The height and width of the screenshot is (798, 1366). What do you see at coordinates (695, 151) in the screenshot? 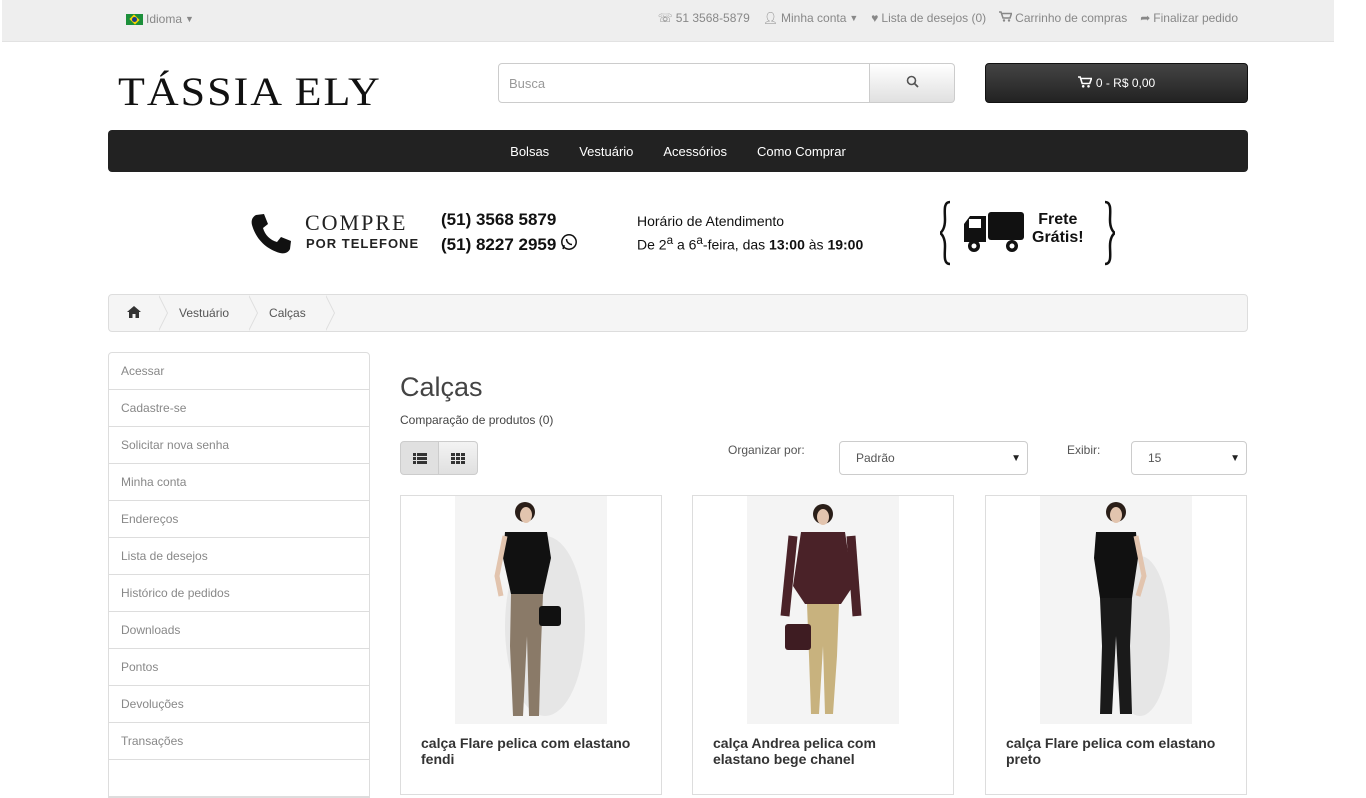
I see `menu-item-acessorios: Acessórios` at bounding box center [695, 151].